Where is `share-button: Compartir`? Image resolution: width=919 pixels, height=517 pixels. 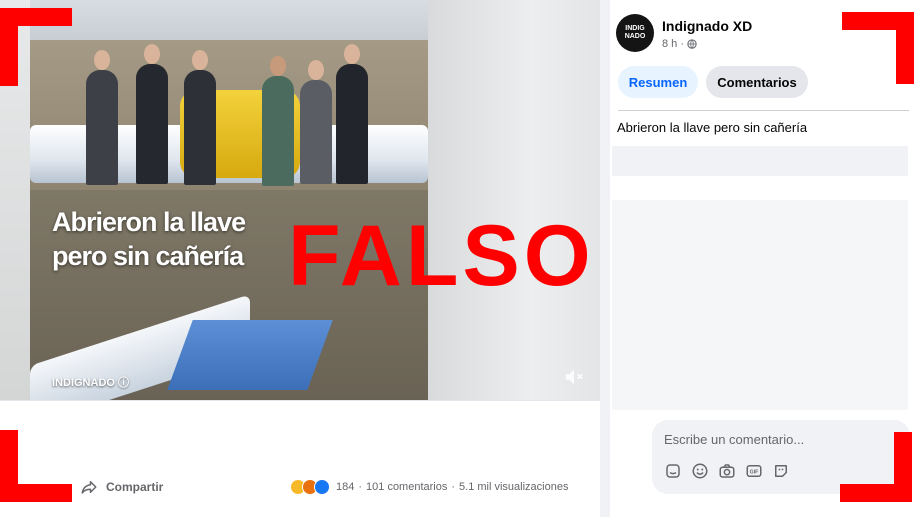 share-button: Compartir is located at coordinates (121, 487).